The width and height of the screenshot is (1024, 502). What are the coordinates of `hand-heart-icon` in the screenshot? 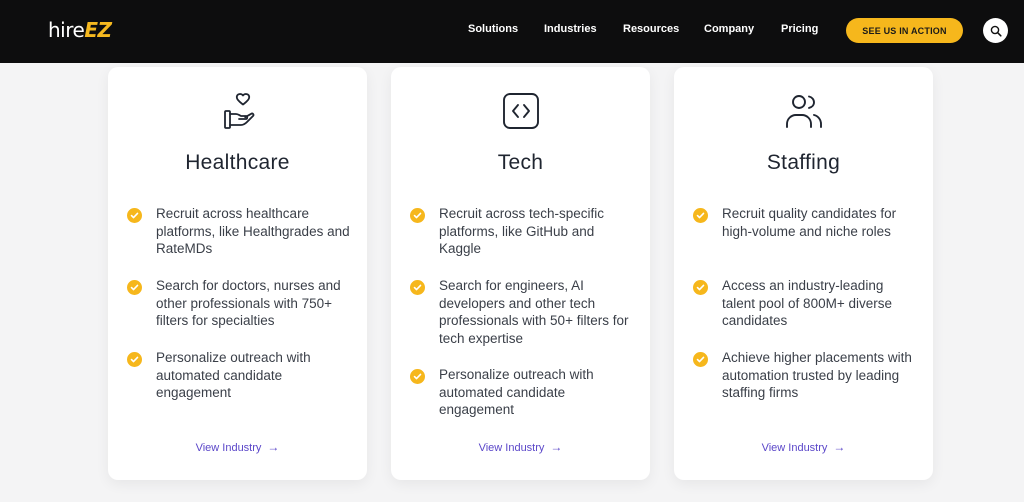 It's located at (239, 111).